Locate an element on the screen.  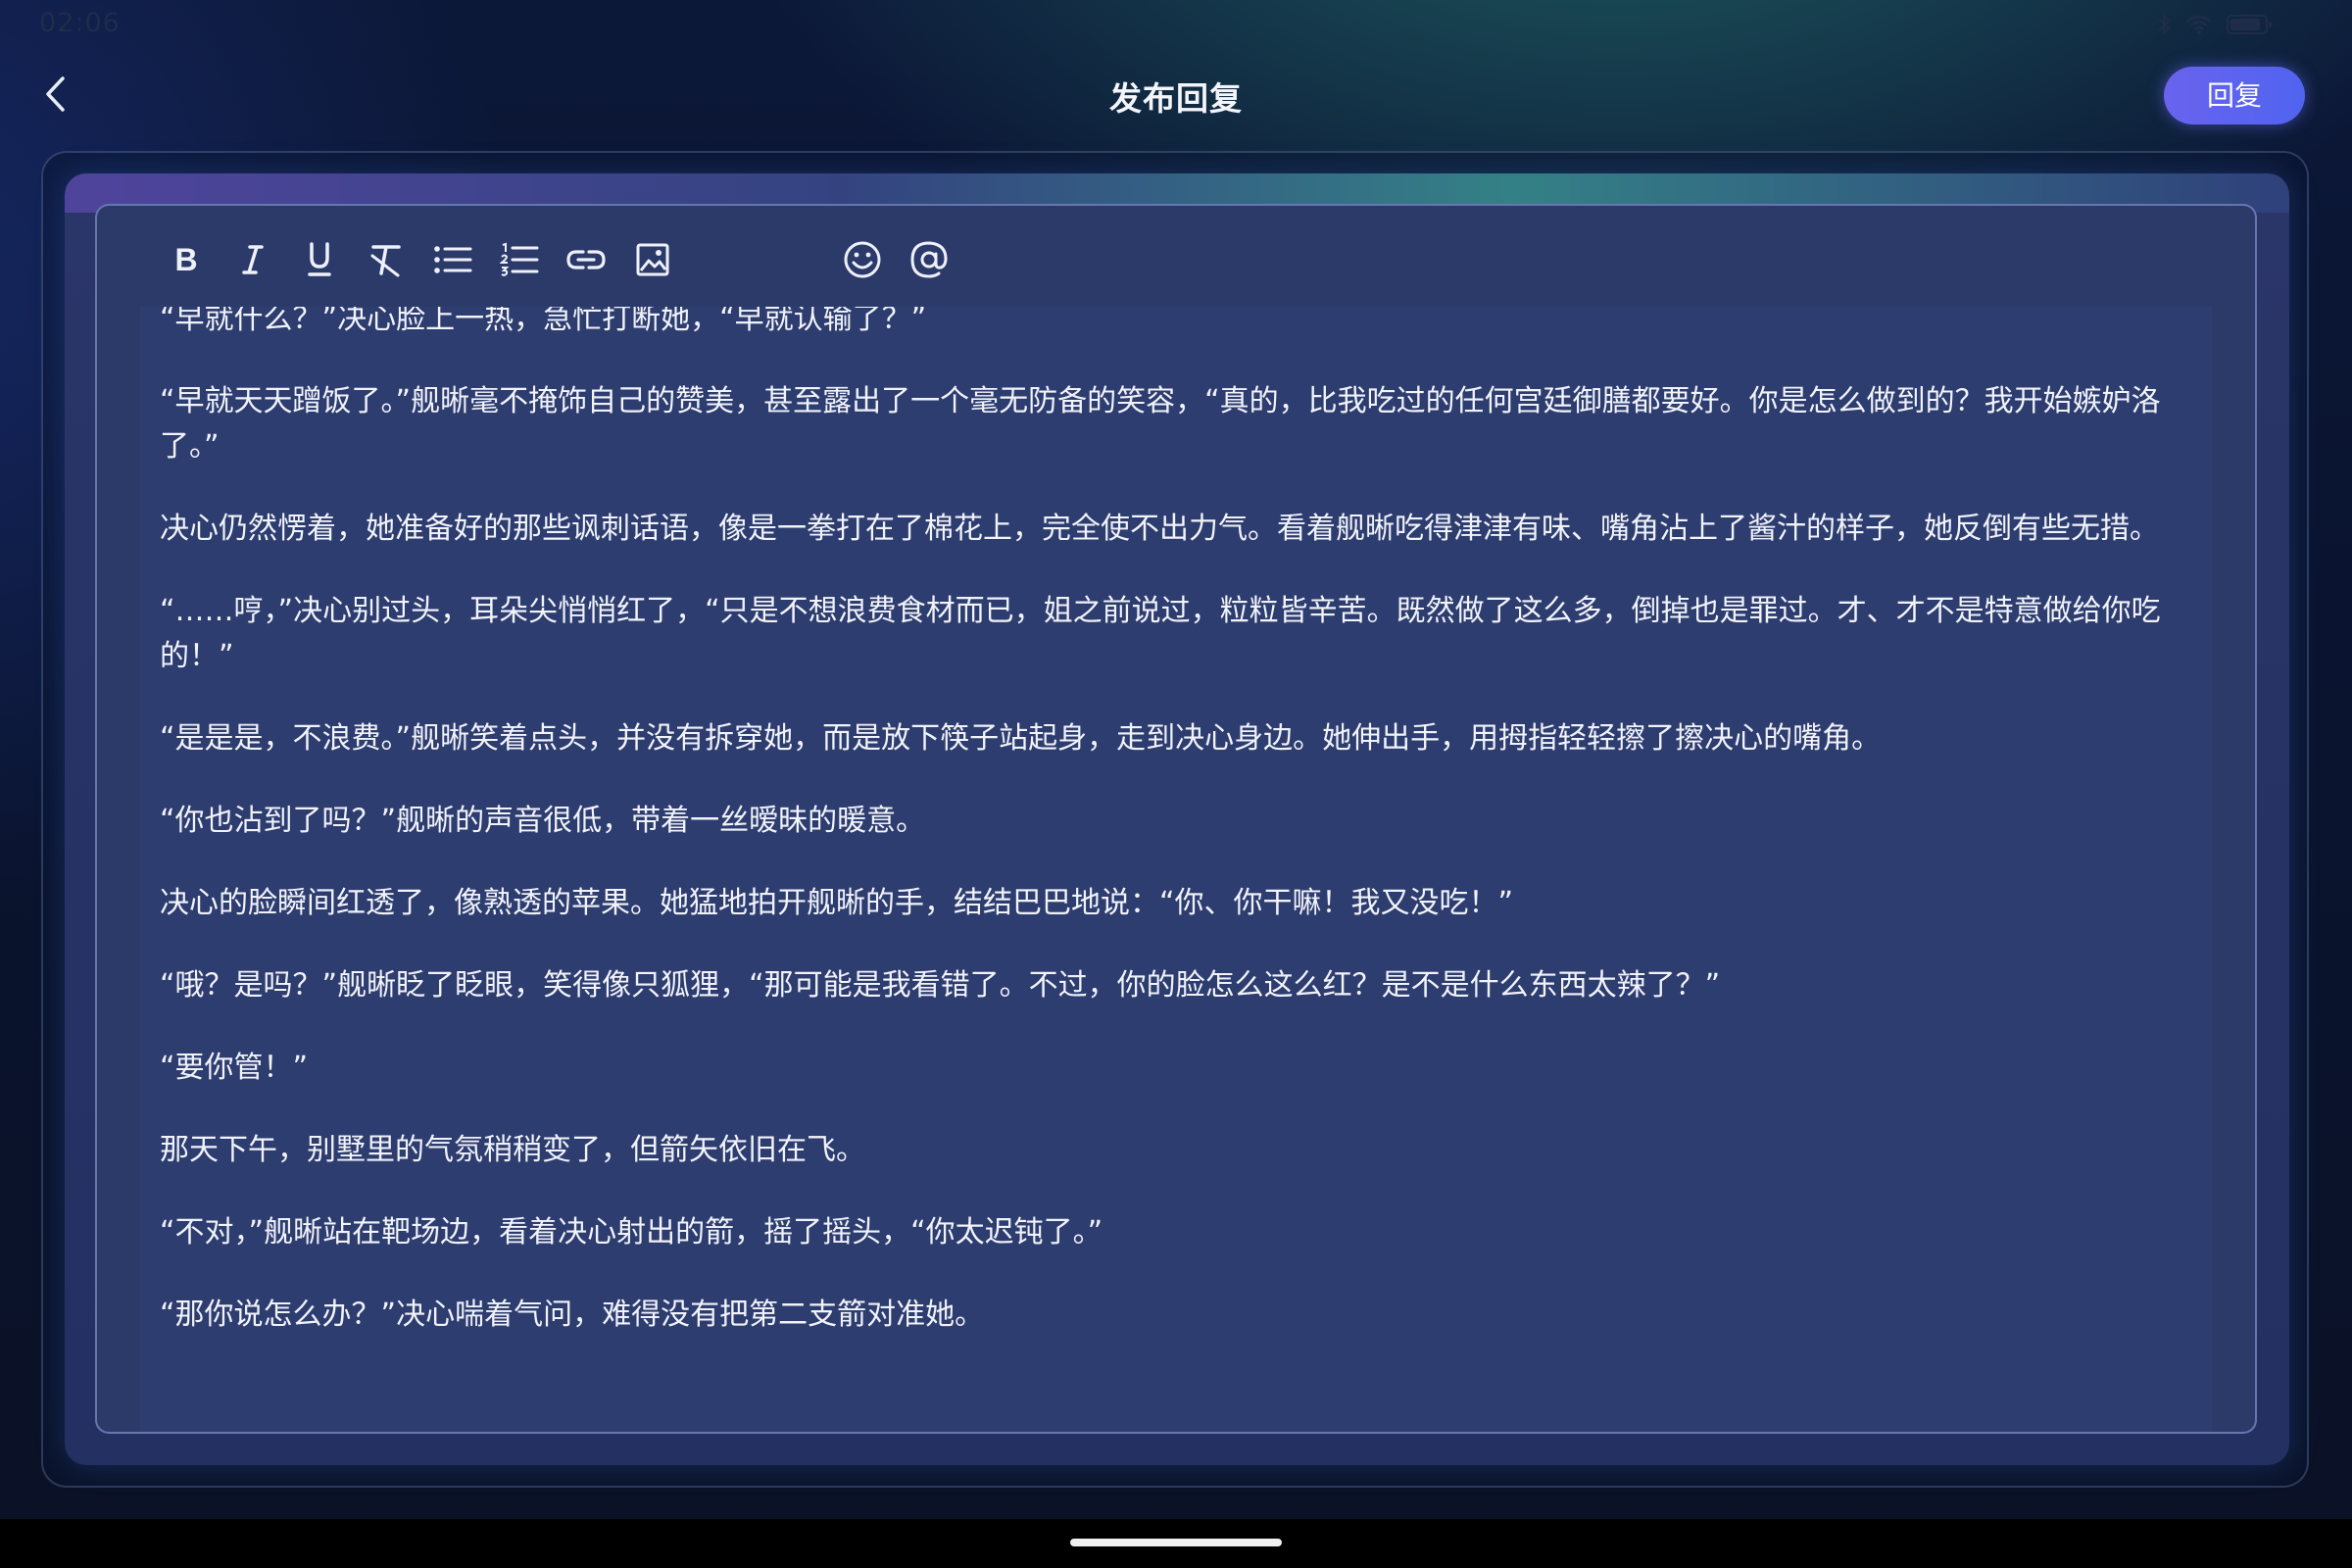
bullet-list-button is located at coordinates (452, 259).